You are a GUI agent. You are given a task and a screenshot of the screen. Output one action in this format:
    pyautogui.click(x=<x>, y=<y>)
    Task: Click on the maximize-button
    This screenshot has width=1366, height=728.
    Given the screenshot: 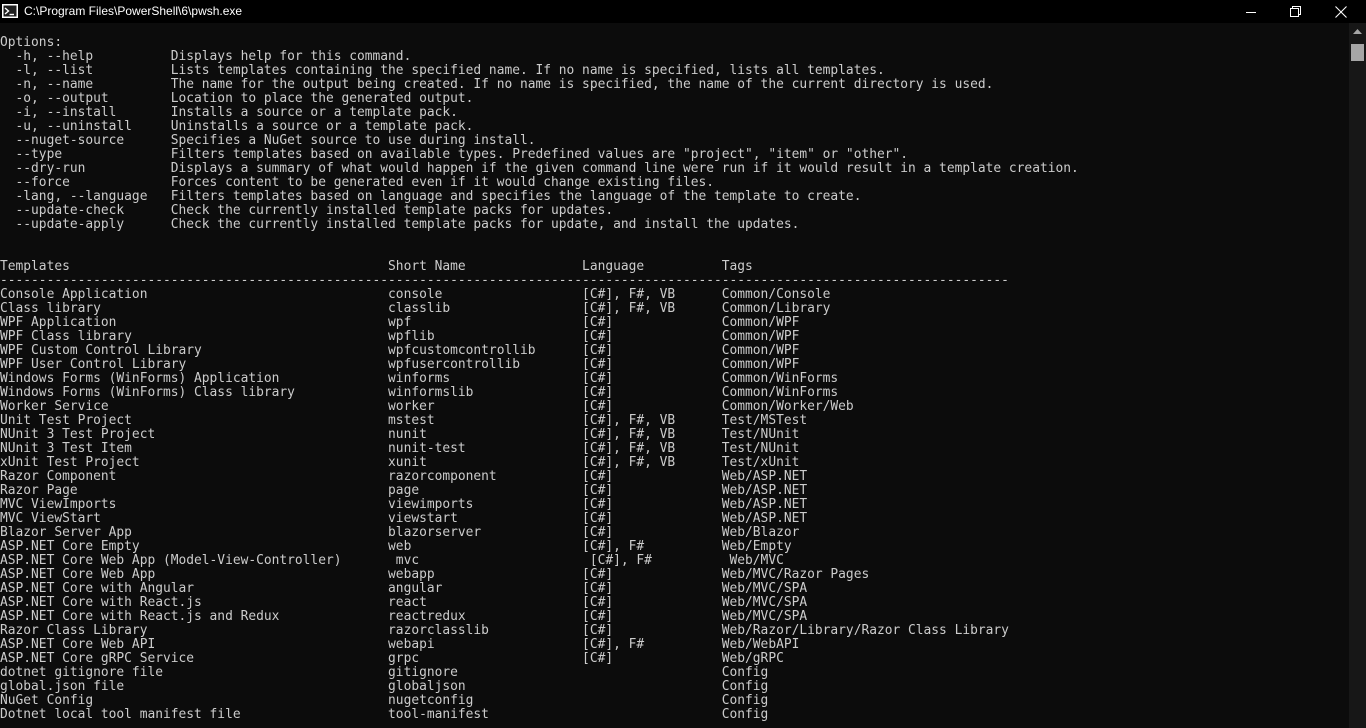 What is the action you would take?
    pyautogui.click(x=1295, y=11)
    